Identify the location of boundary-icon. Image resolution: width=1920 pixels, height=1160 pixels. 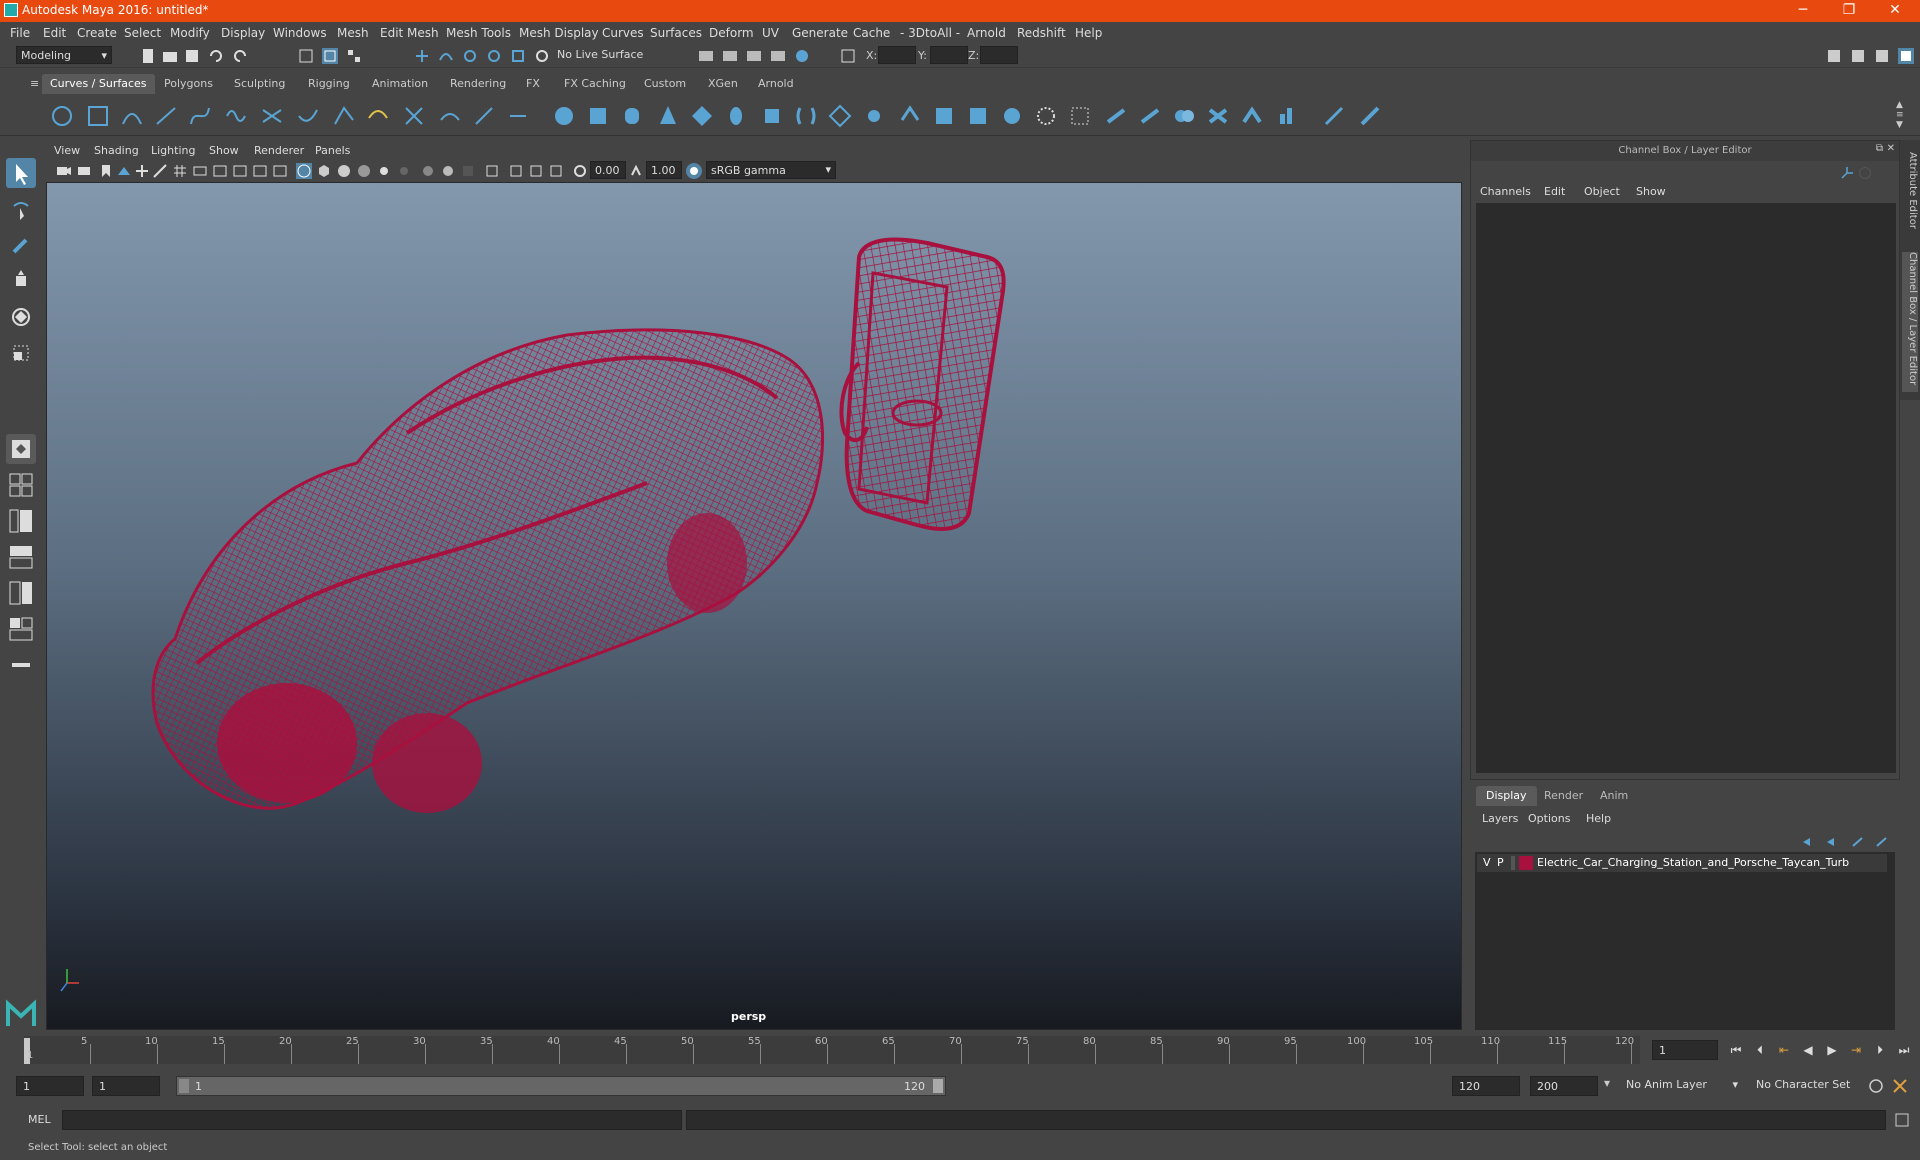
(944, 116).